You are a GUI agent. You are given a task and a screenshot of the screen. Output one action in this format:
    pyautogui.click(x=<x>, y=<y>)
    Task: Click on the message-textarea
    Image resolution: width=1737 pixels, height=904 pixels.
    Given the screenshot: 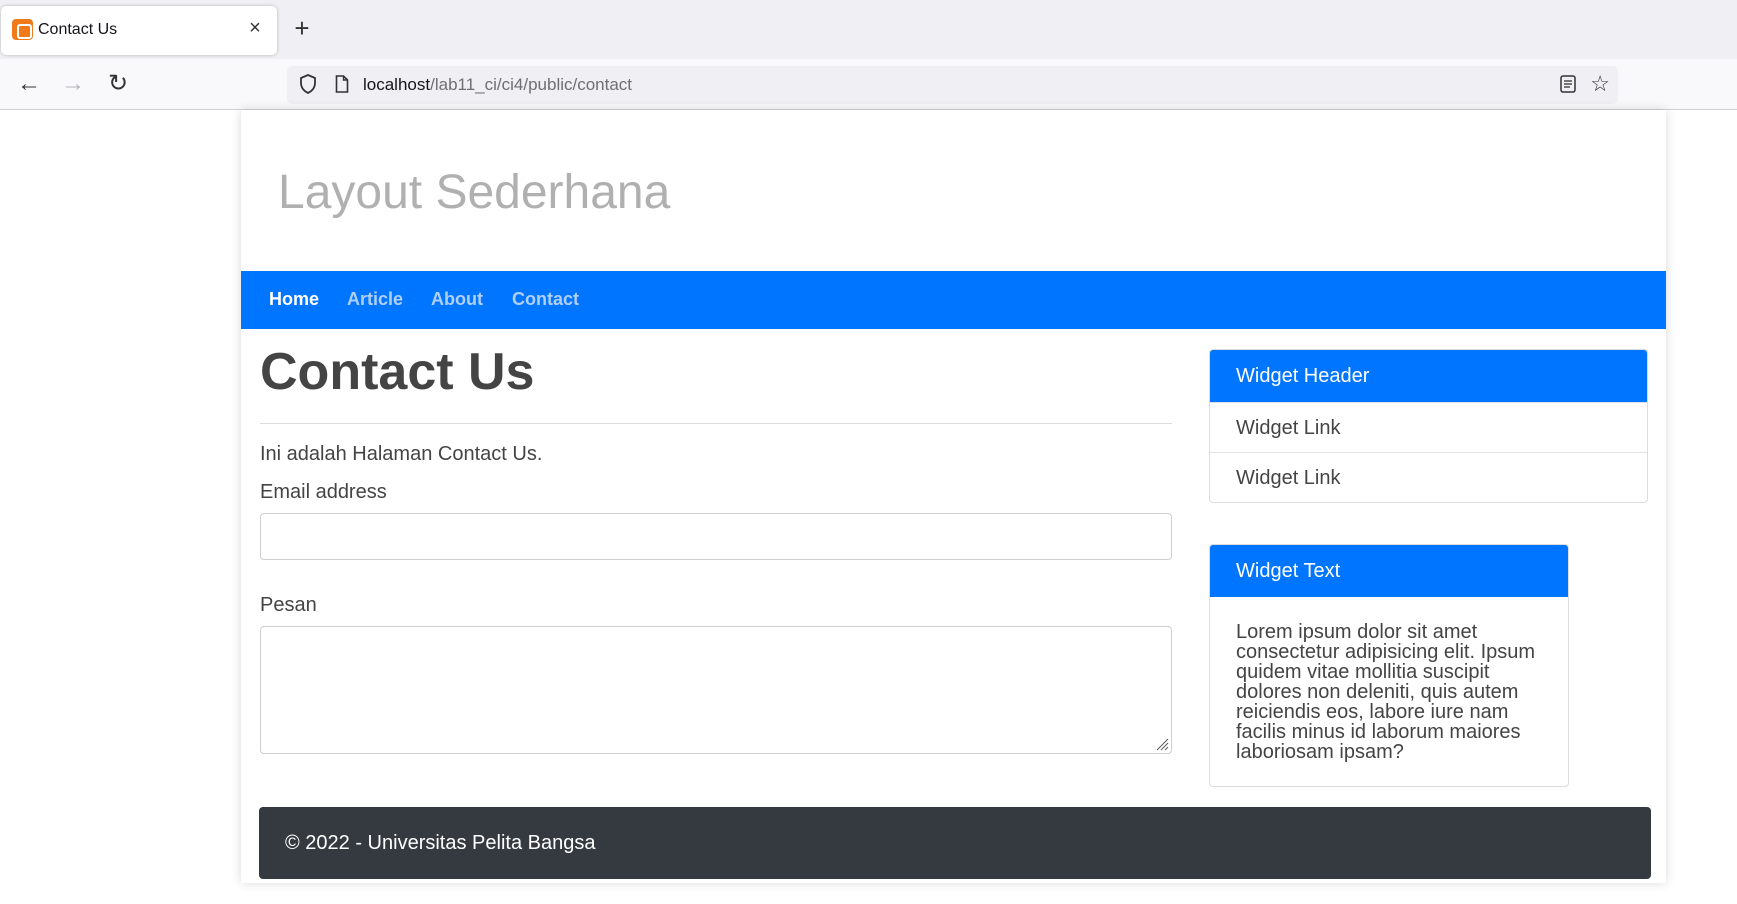 What is the action you would take?
    pyautogui.click(x=716, y=690)
    